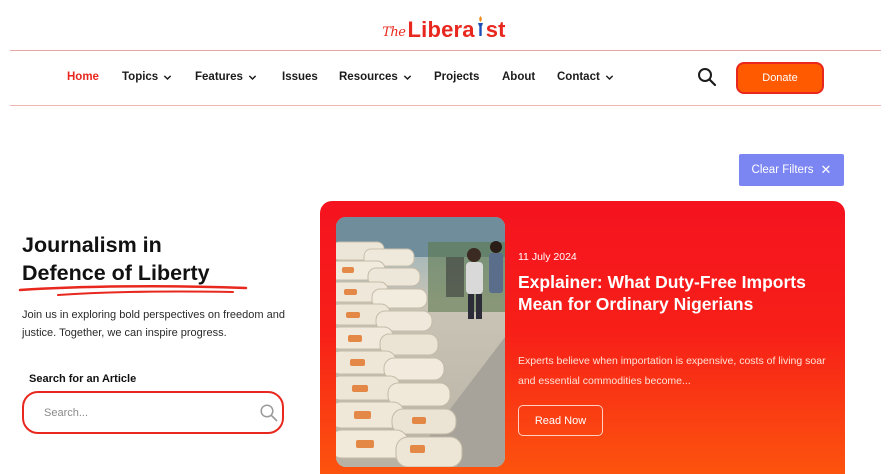  I want to click on article-search-box, so click(153, 412).